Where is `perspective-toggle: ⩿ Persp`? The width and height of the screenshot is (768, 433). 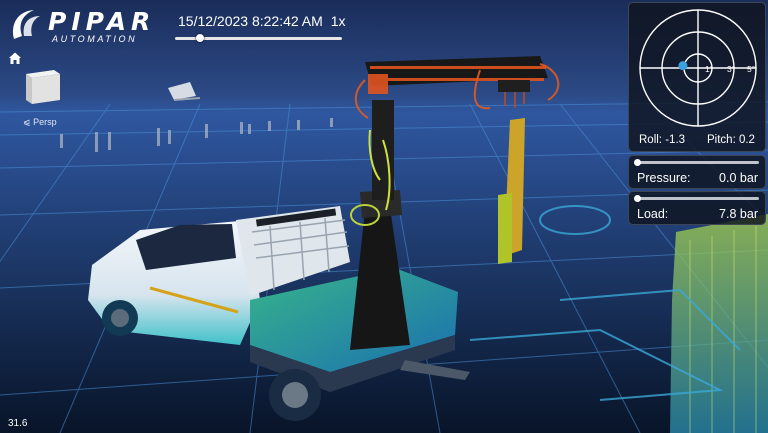 perspective-toggle: ⩿ Persp is located at coordinates (40, 122).